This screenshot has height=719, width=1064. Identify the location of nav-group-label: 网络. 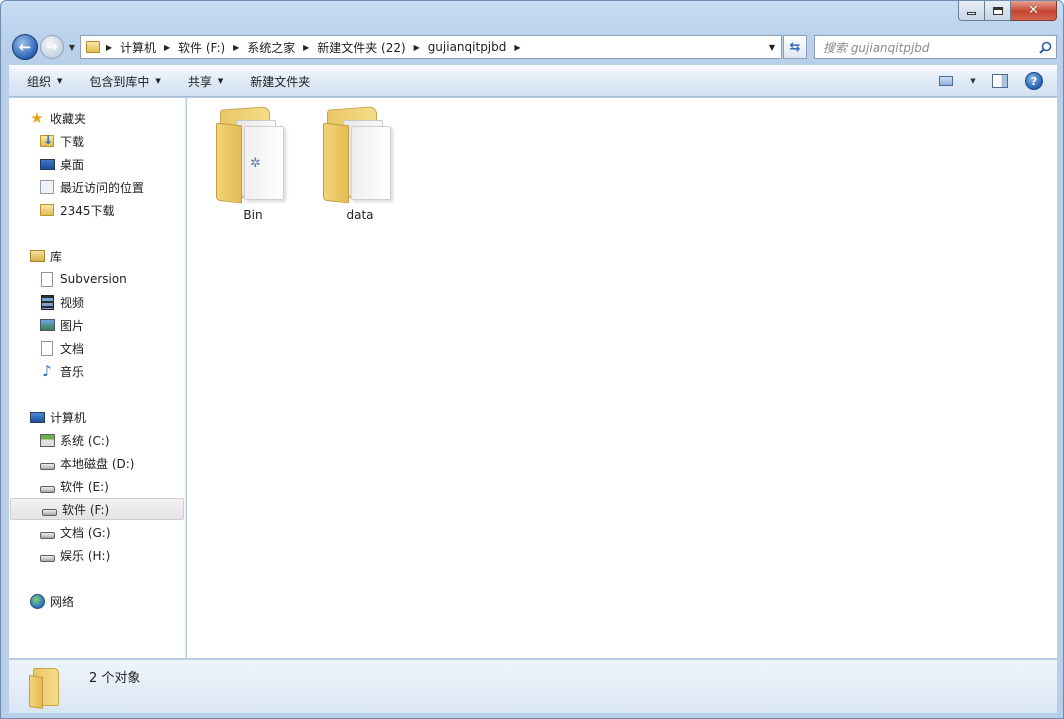
(62, 601).